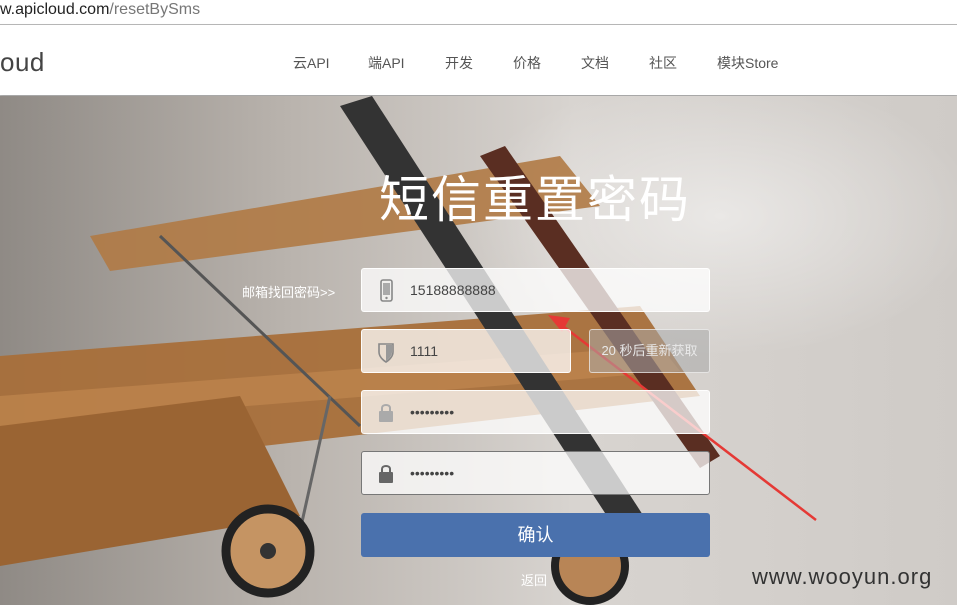  What do you see at coordinates (311, 63) in the screenshot?
I see `nav-item-cloud-api: 云API` at bounding box center [311, 63].